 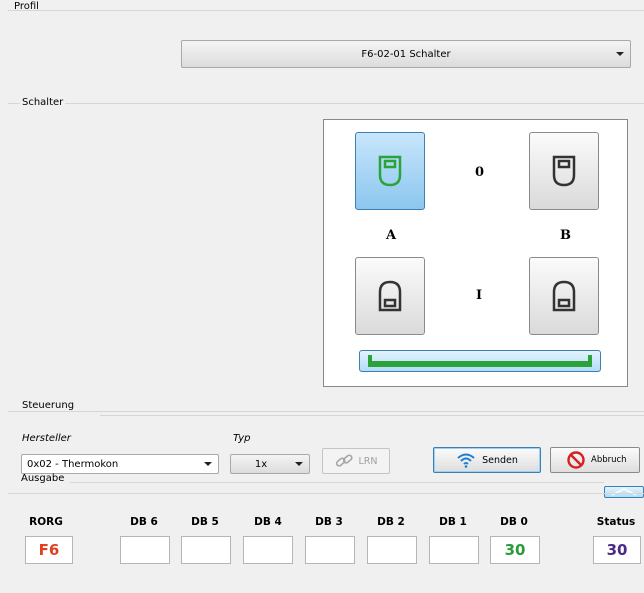 What do you see at coordinates (48, 405) in the screenshot?
I see `steuerung-title: Steuerung` at bounding box center [48, 405].